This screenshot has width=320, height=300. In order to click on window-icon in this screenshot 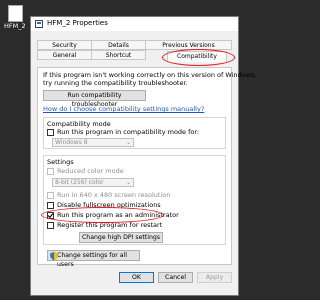, I will do `click(39, 24)`.